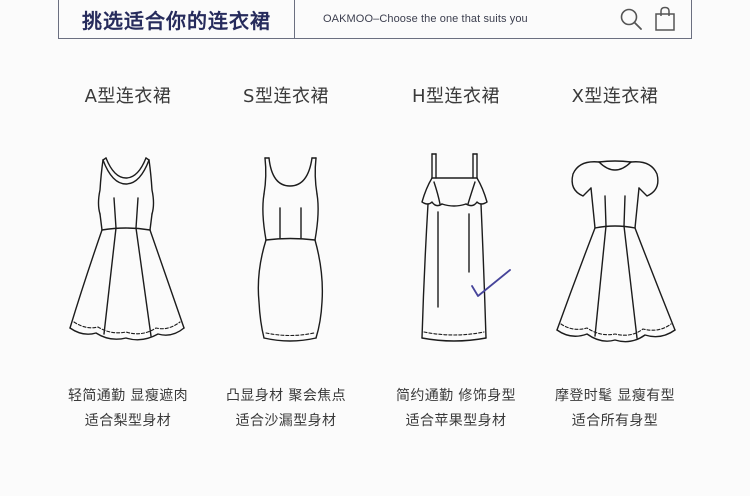 The image size is (750, 496). Describe the element at coordinates (456, 396) in the screenshot. I see `description-line-1: 简约通勤 修饰身型` at that location.